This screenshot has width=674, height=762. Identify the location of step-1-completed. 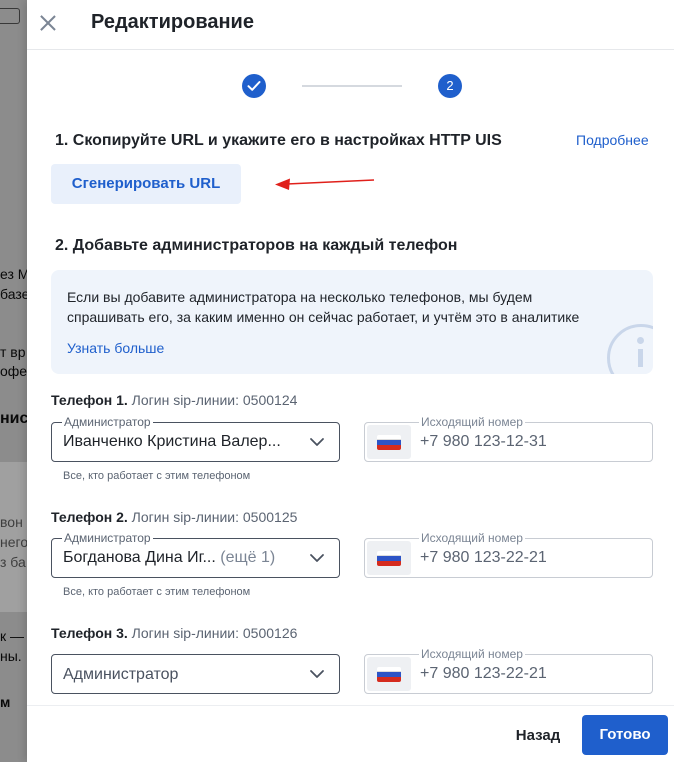
(254, 86).